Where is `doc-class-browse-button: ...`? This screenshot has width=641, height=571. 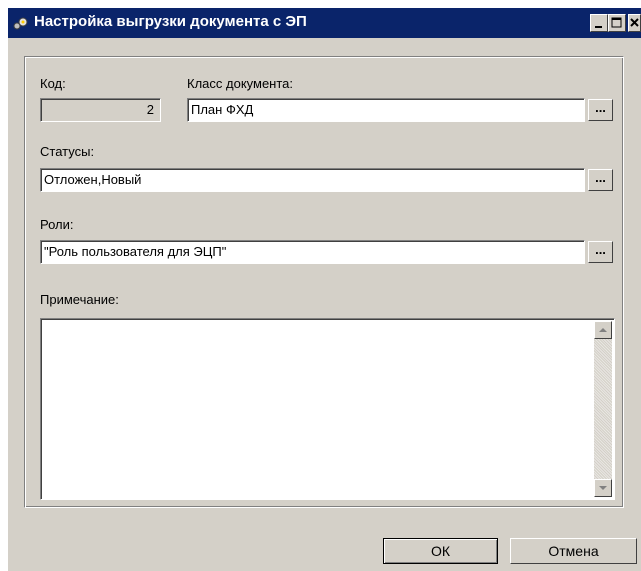
doc-class-browse-button: ... is located at coordinates (600, 110).